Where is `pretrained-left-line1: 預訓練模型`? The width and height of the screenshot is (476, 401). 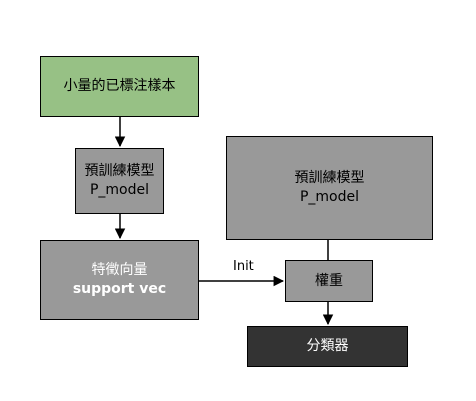 pretrained-left-line1: 預訓練模型 is located at coordinates (119, 171).